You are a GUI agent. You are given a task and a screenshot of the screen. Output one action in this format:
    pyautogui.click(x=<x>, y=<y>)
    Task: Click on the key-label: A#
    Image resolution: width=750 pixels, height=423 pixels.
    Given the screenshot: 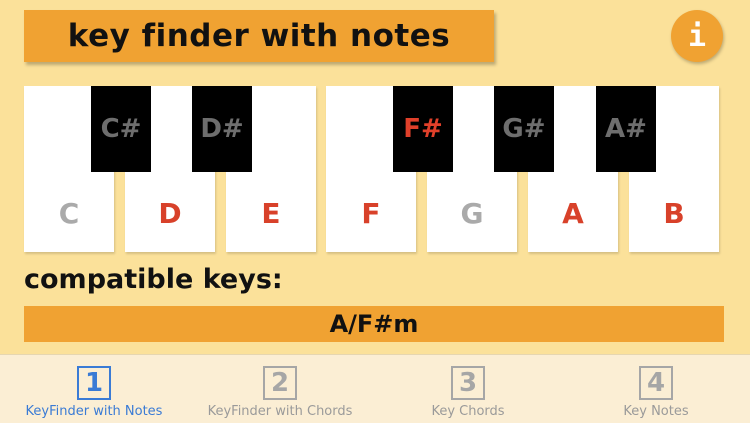 What is the action you would take?
    pyautogui.click(x=626, y=129)
    